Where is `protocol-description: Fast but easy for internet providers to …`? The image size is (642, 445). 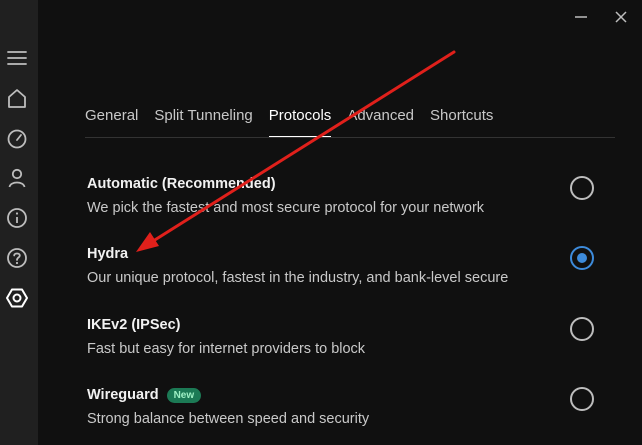
protocol-description: Fast but easy for internet providers to … is located at coordinates (226, 349).